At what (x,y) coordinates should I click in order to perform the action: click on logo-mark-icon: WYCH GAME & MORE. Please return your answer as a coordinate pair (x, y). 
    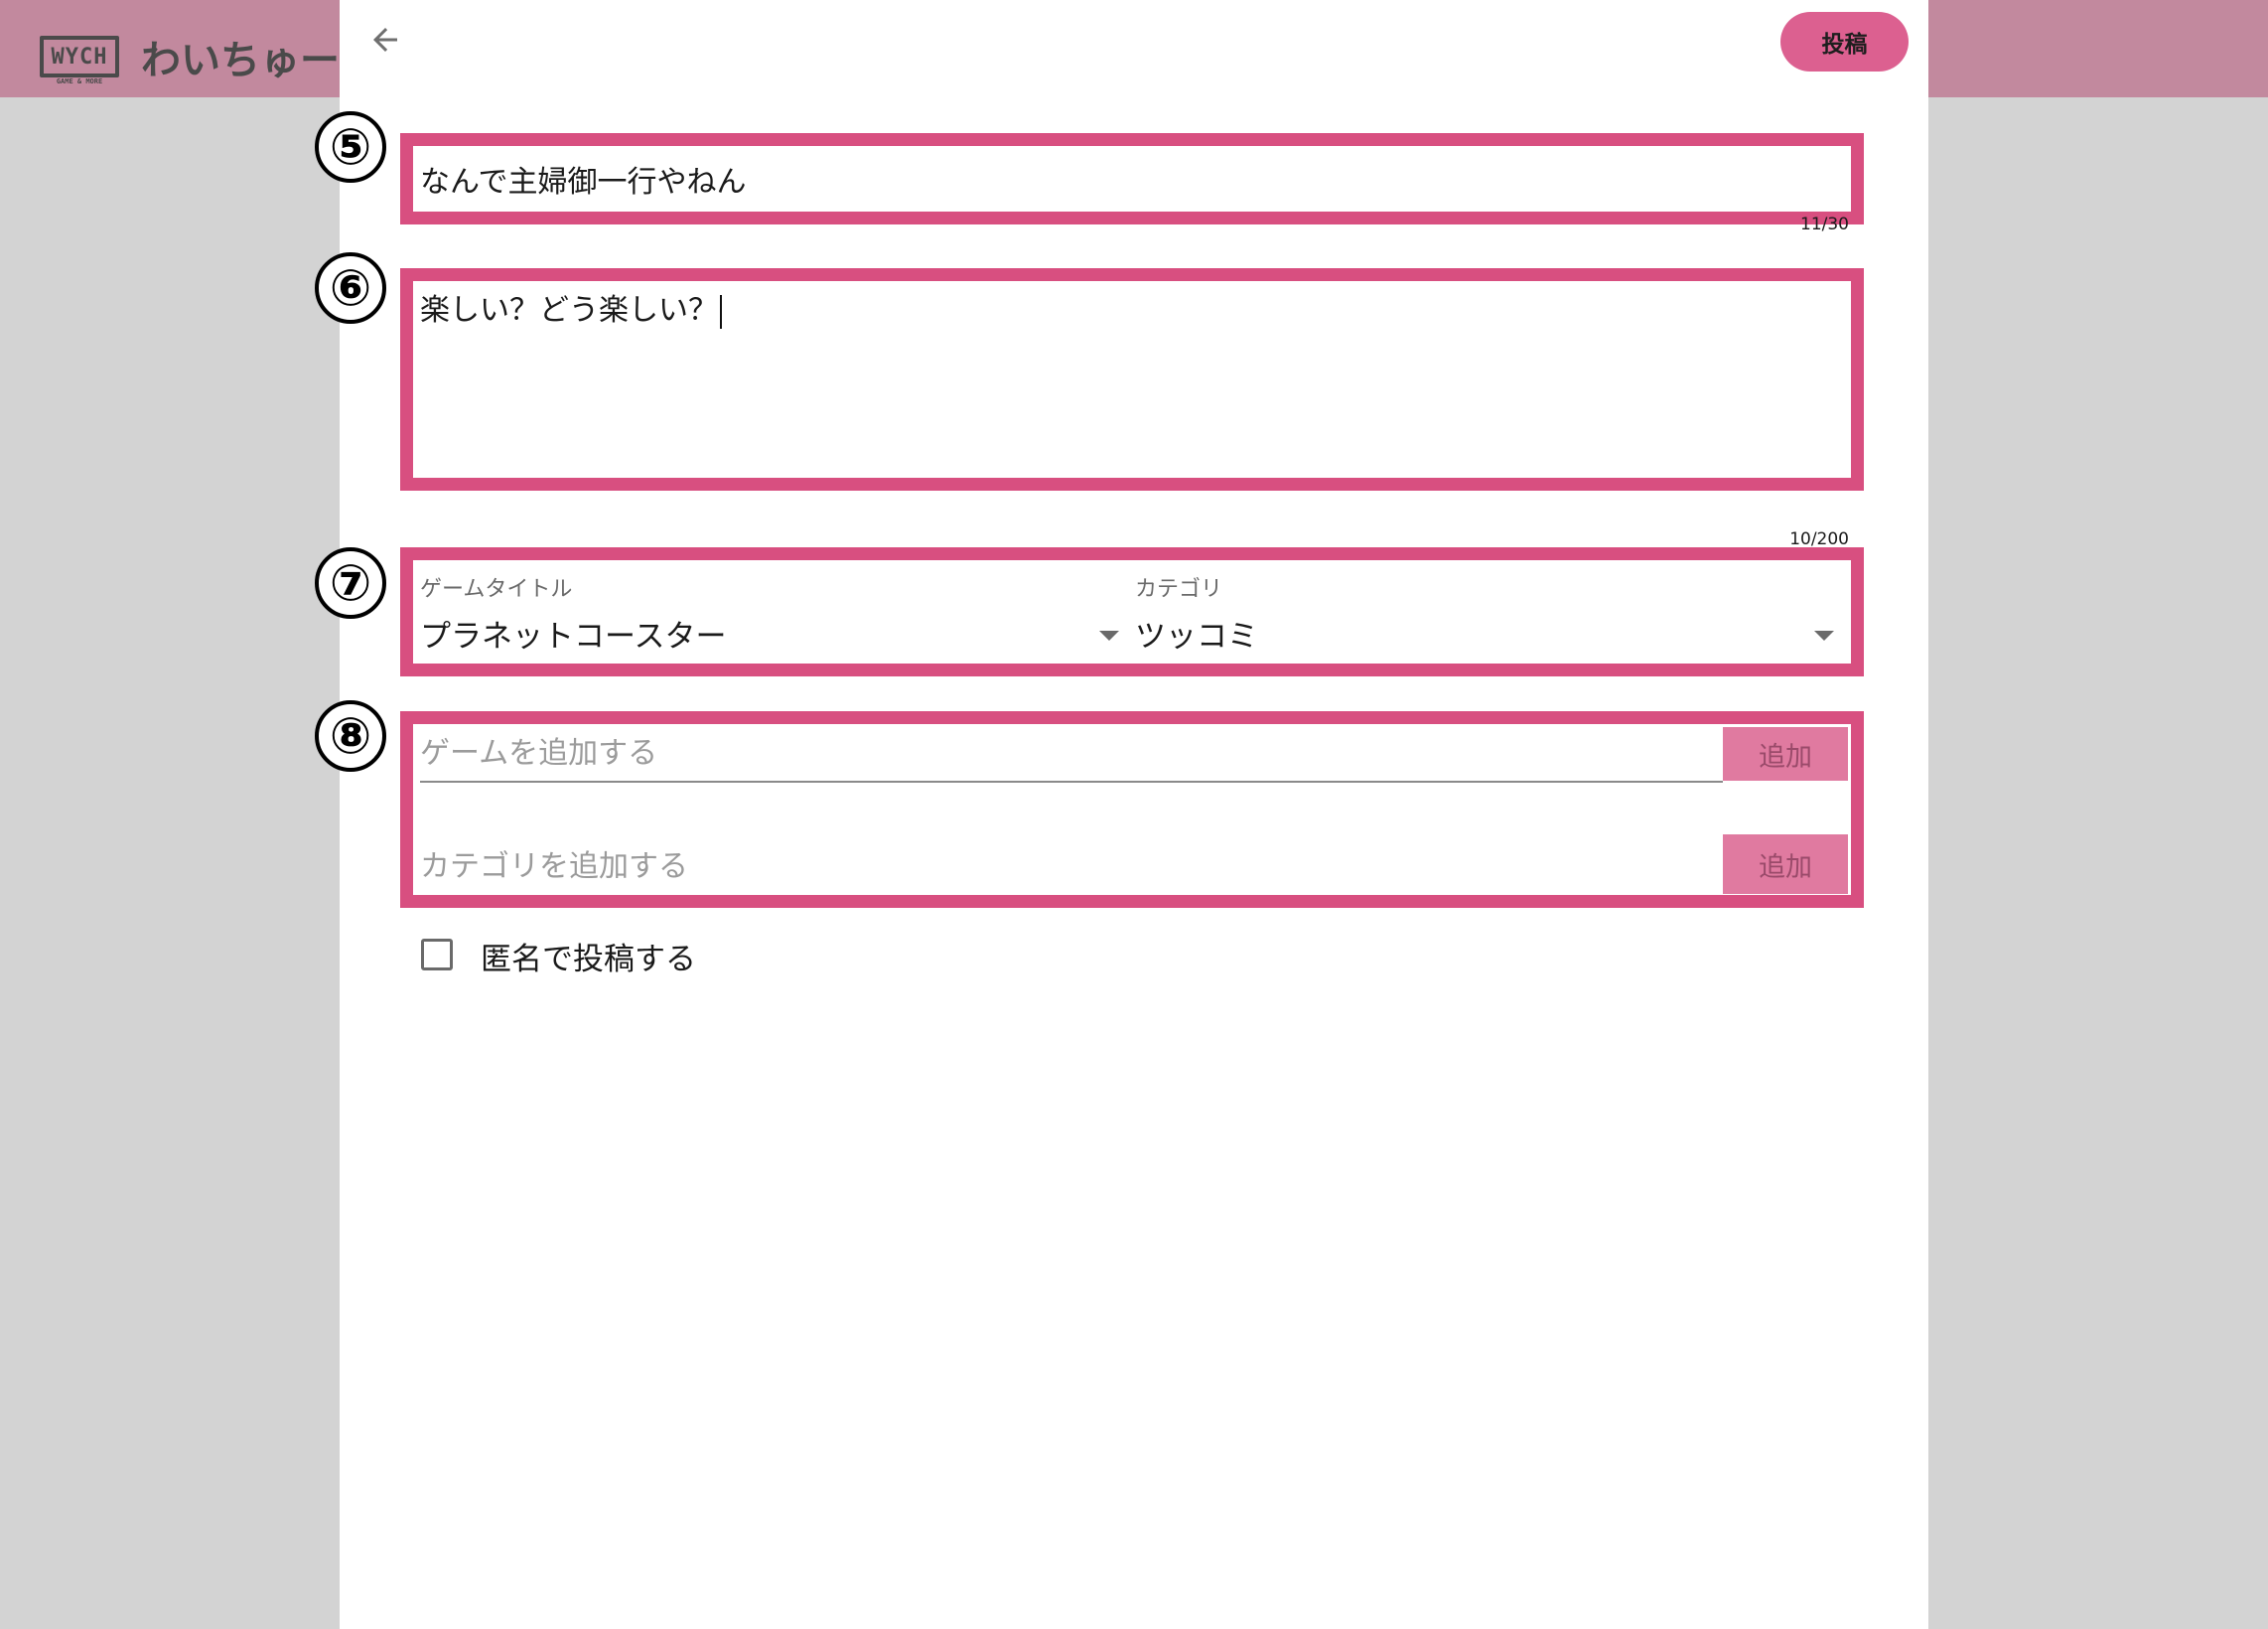
    Looking at the image, I should click on (79, 61).